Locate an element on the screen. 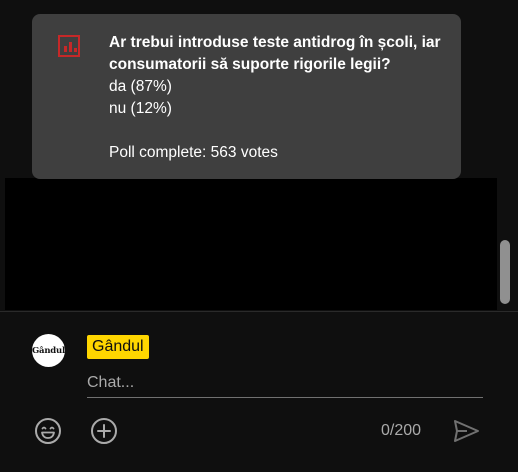  chat-input is located at coordinates (285, 383).